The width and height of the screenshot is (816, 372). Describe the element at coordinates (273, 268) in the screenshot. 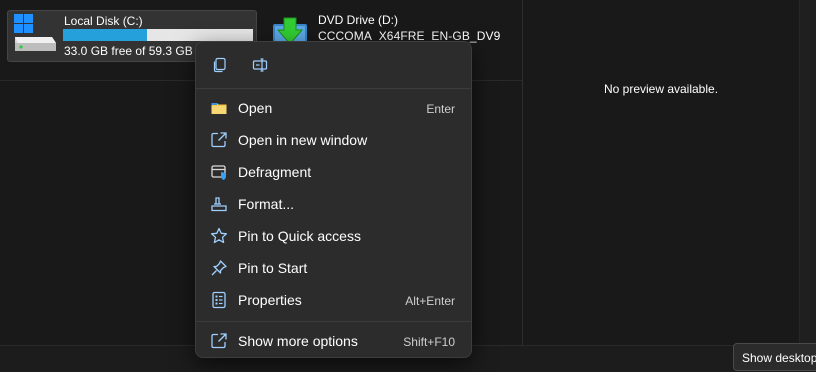

I see `menu-item-pin-start-label: Pin to Start` at that location.